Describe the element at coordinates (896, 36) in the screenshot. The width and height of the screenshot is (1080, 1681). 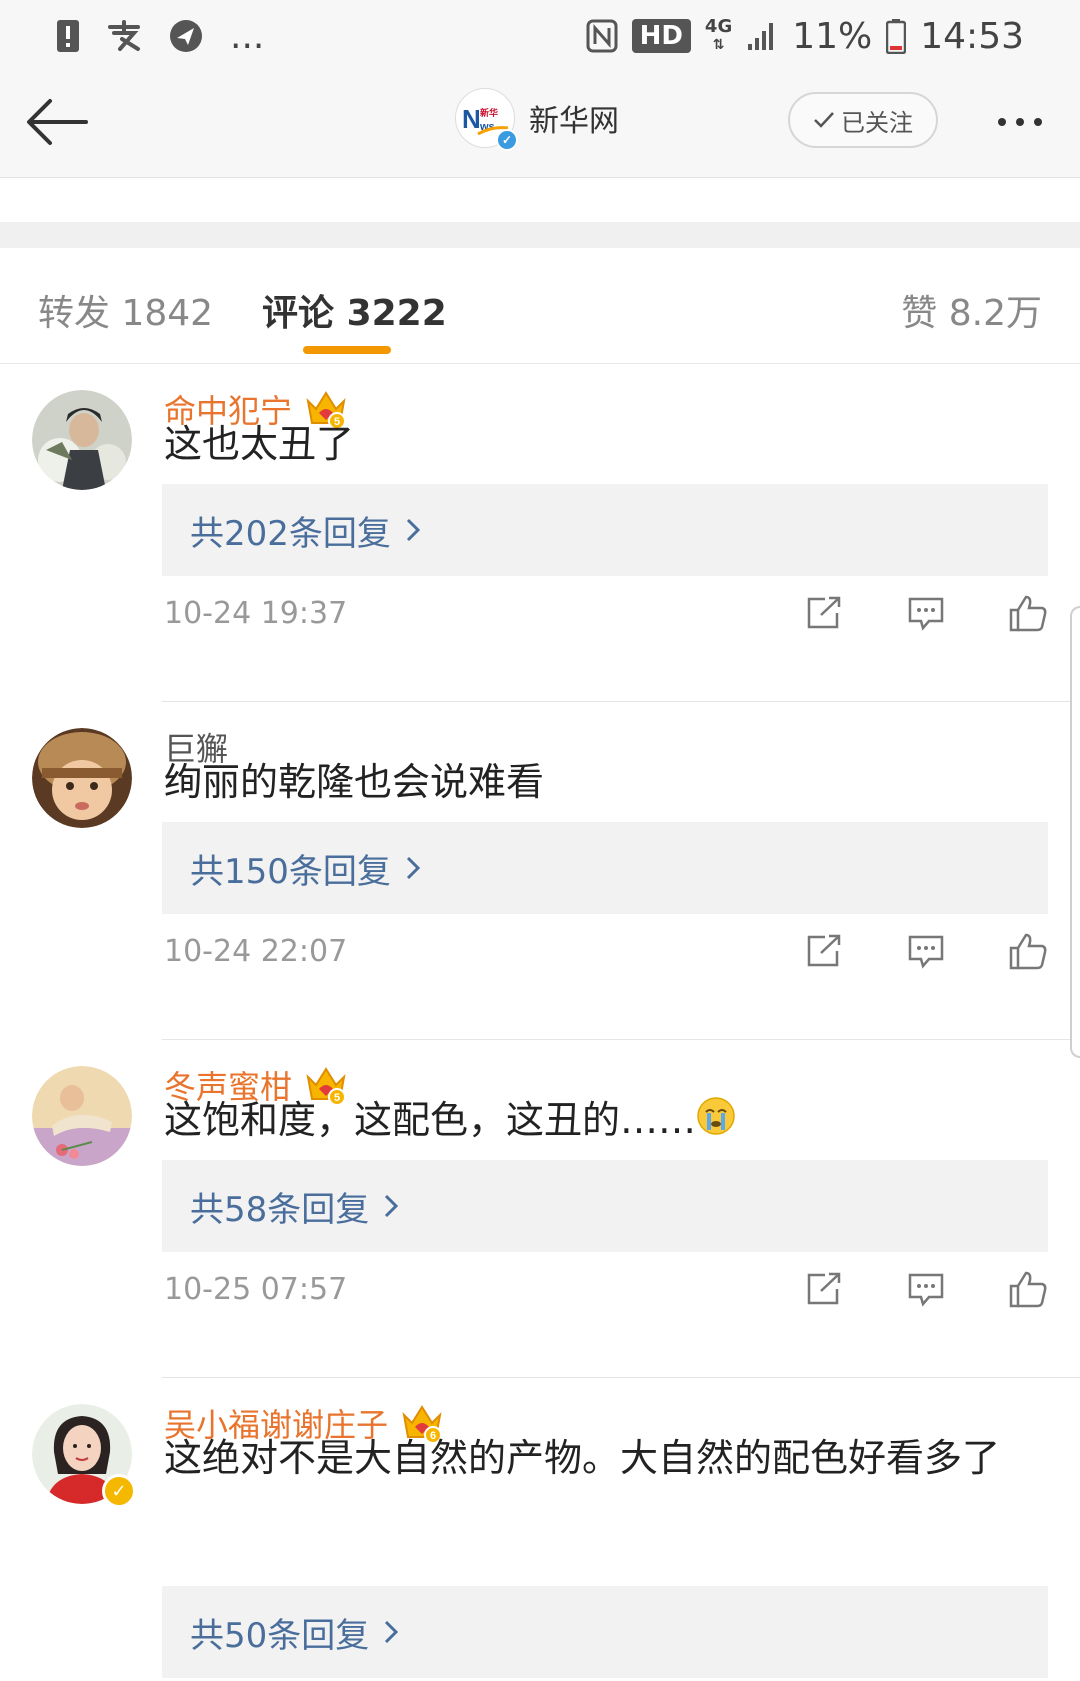
I see `battery-icon` at that location.